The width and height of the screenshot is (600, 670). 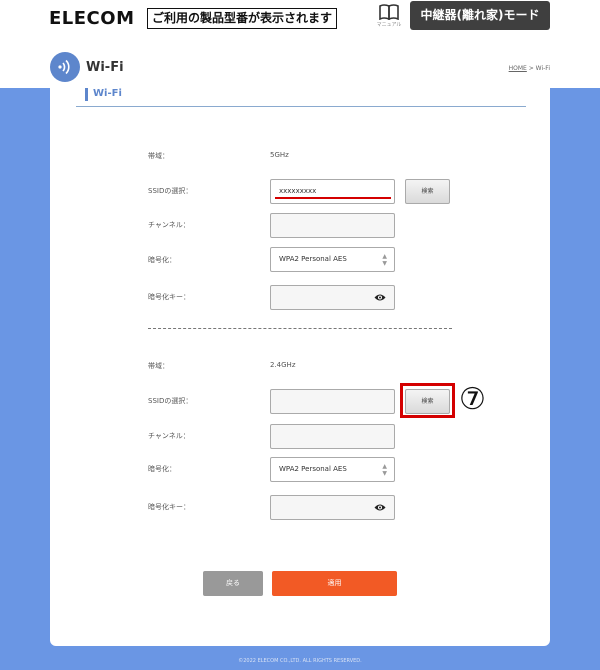 What do you see at coordinates (298, 191) in the screenshot?
I see `band5-ssid-value: xxxxxxxxx` at bounding box center [298, 191].